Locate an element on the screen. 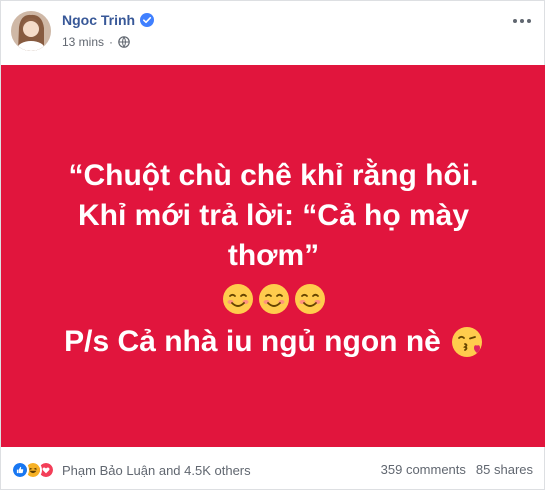 This screenshot has width=545, height=490. verified-badge-icon is located at coordinates (147, 20).